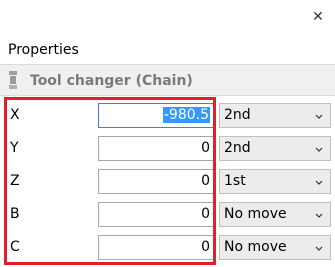  I want to click on value-input-y: 0, so click(156, 148).